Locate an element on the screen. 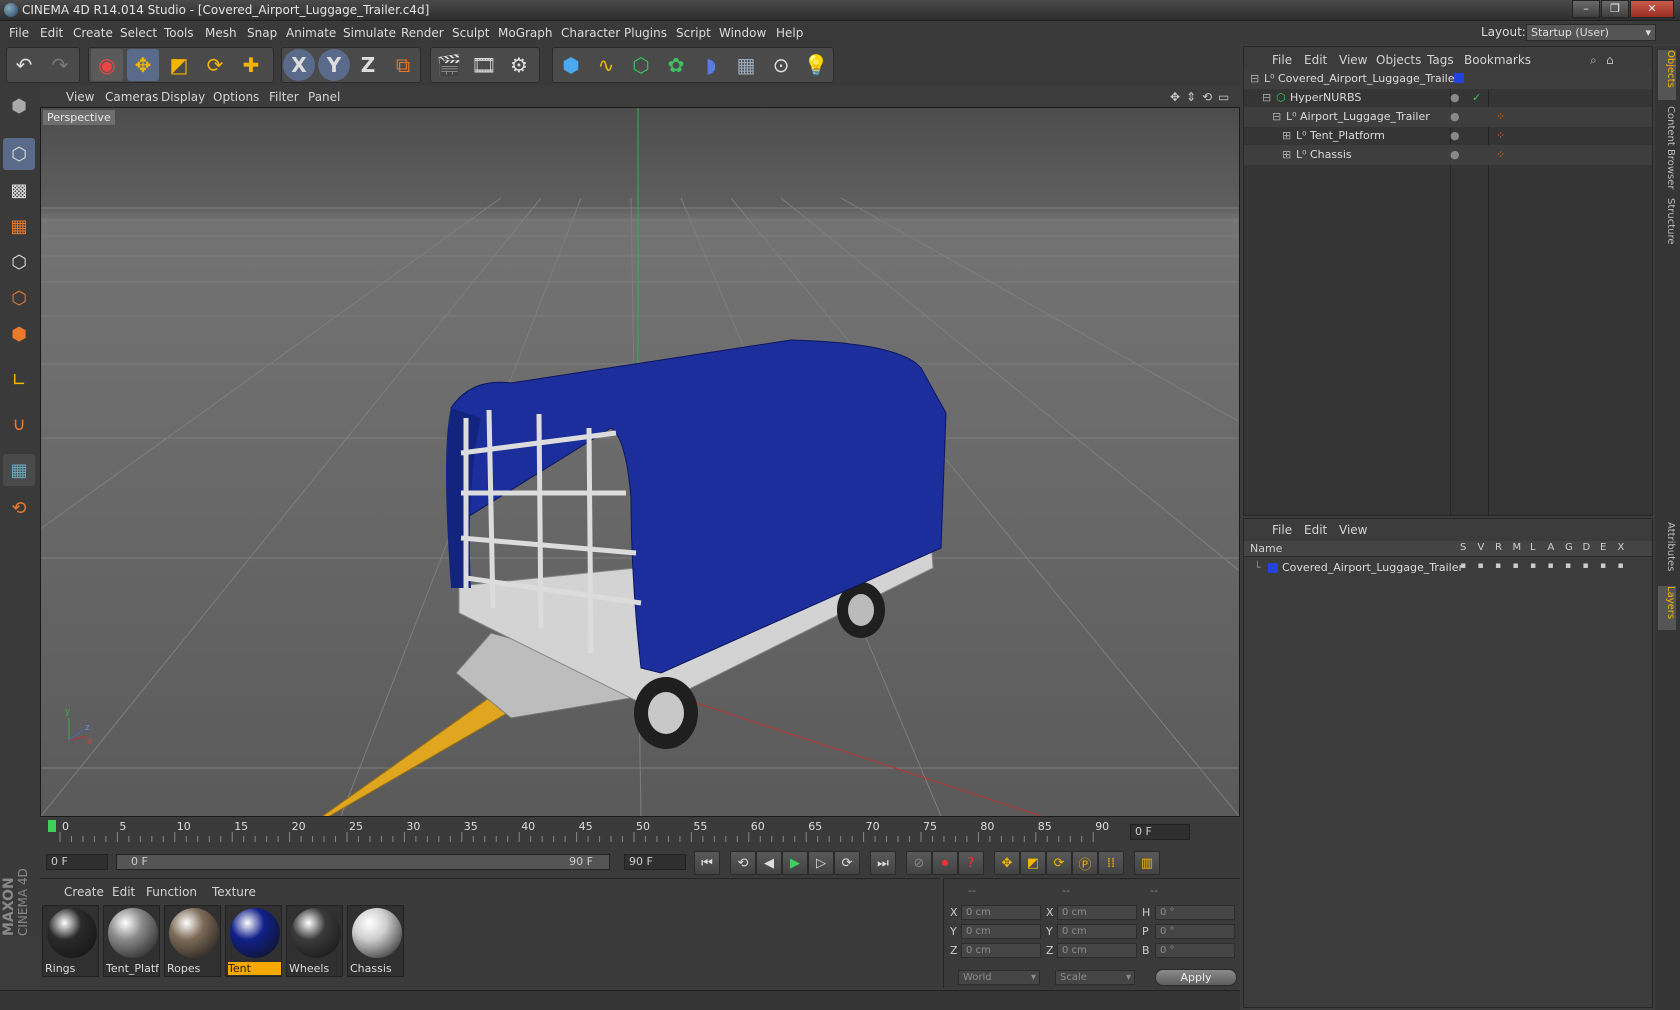 This screenshot has width=1680, height=1010. goto-next-key-icon: ⟳ is located at coordinates (847, 863).